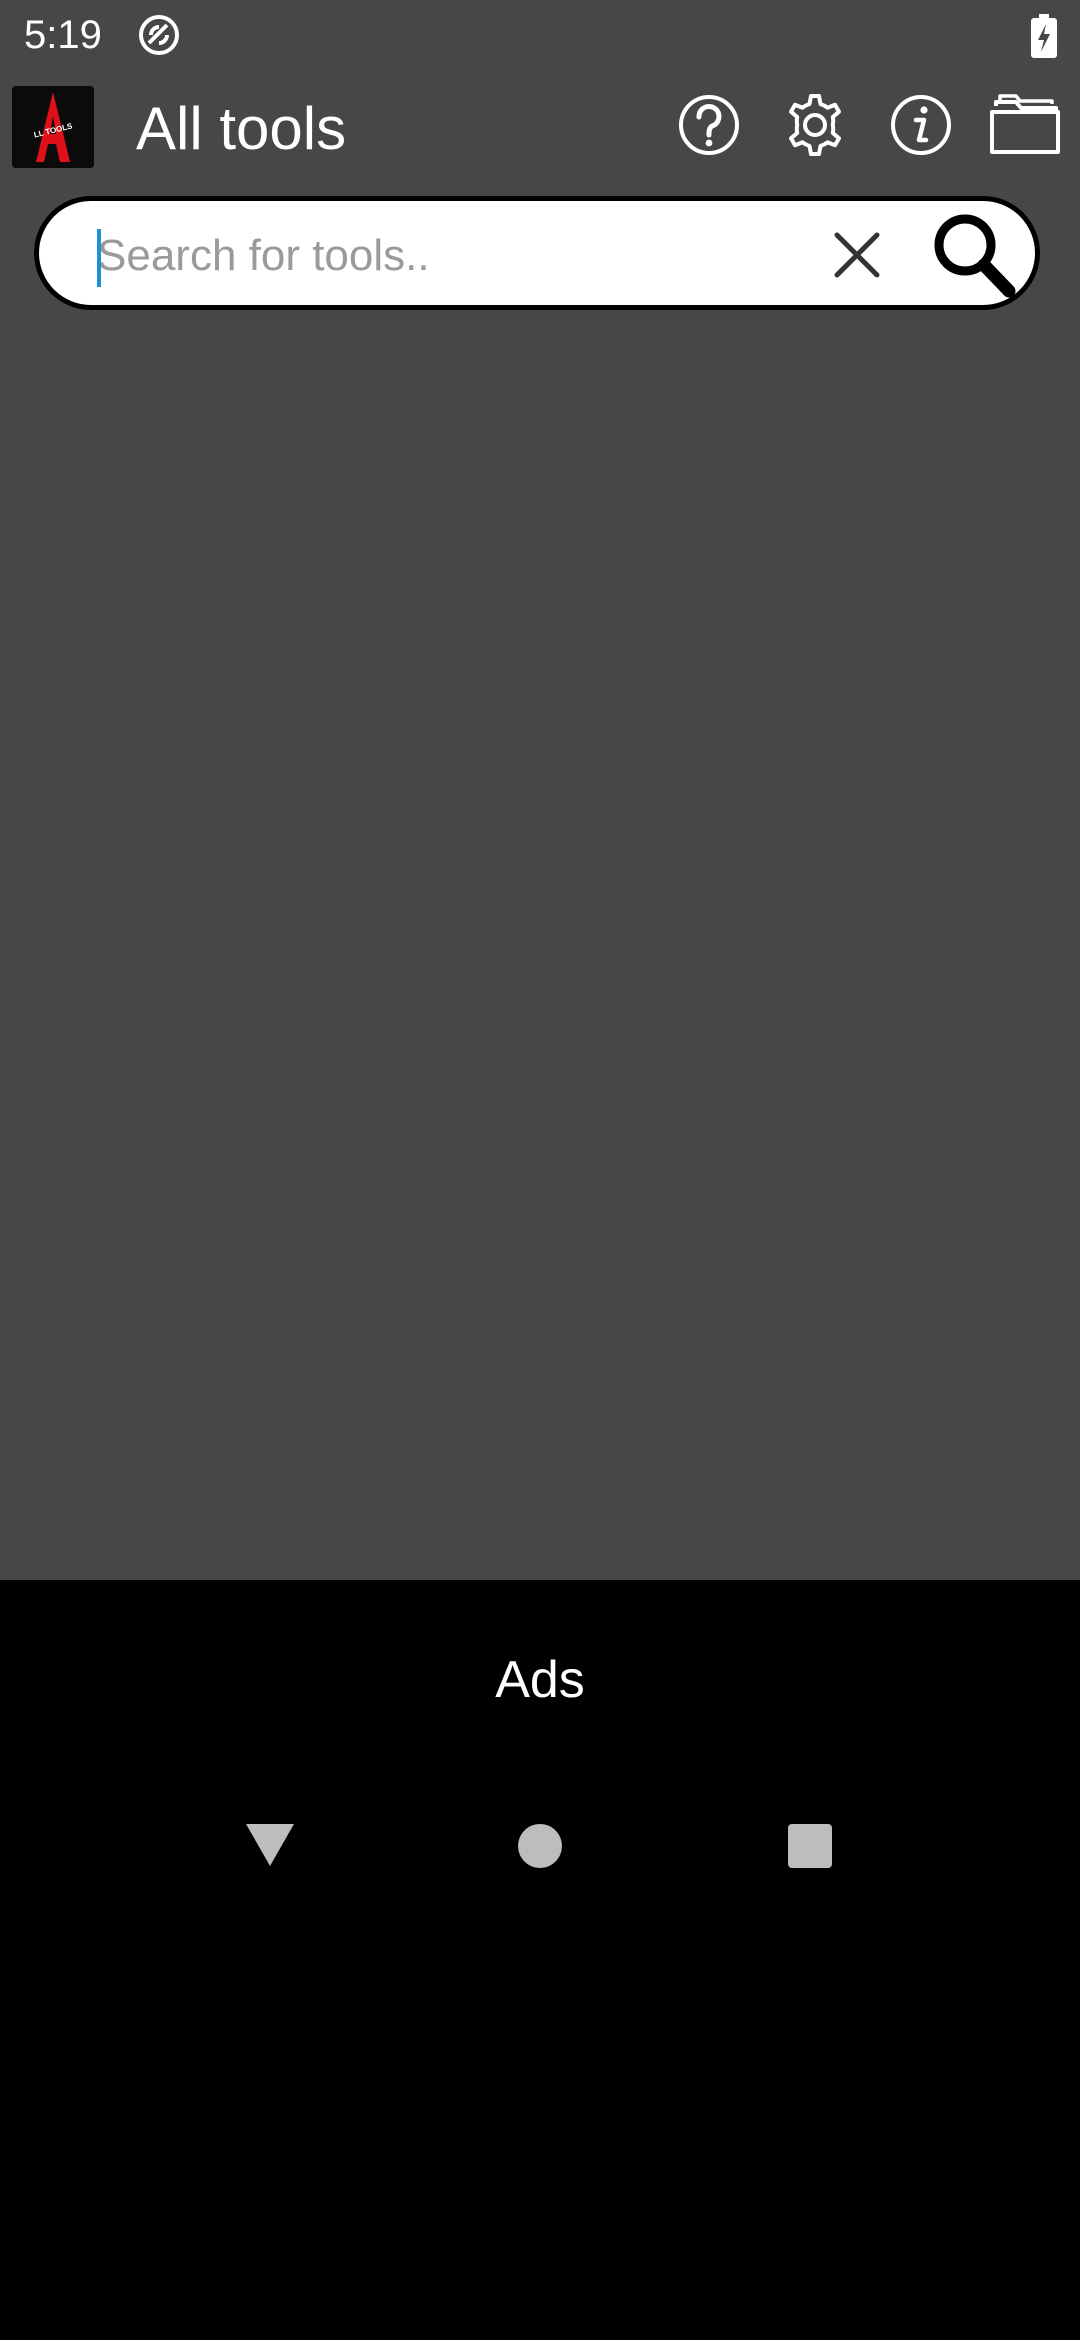  Describe the element at coordinates (540, 35) in the screenshot. I see `status-bar: 5:19` at that location.